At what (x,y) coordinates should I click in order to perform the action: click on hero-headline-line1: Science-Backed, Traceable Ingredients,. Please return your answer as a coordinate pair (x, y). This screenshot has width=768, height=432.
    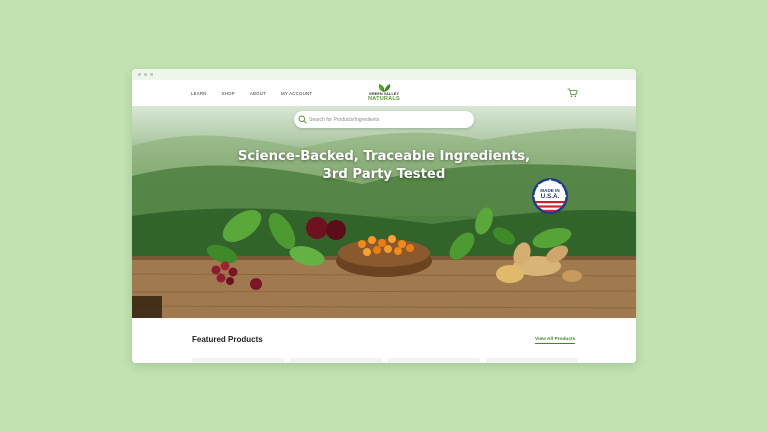
    Looking at the image, I should click on (384, 156).